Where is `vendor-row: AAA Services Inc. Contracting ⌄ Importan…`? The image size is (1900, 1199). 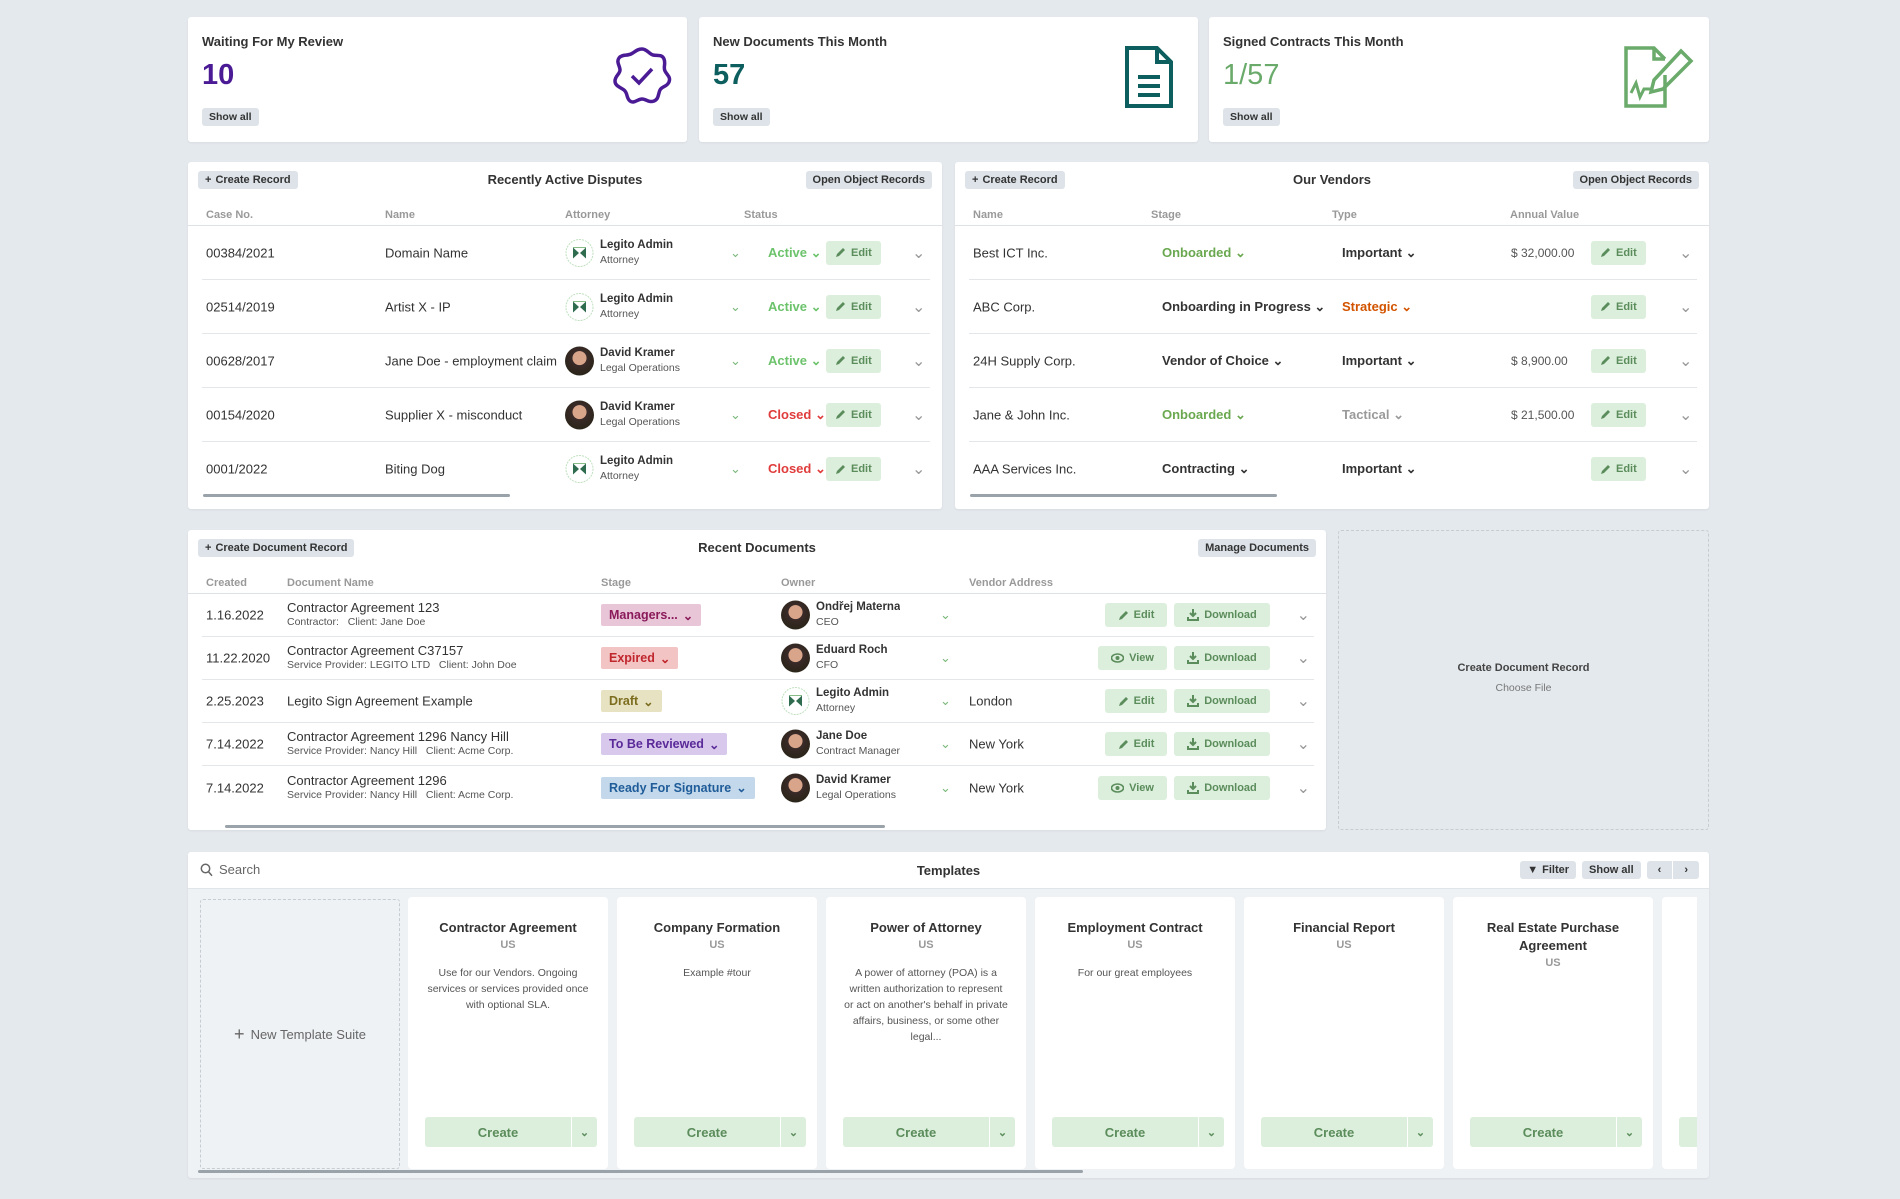 vendor-row: AAA Services Inc. Contracting ⌄ Importan… is located at coordinates (1333, 469).